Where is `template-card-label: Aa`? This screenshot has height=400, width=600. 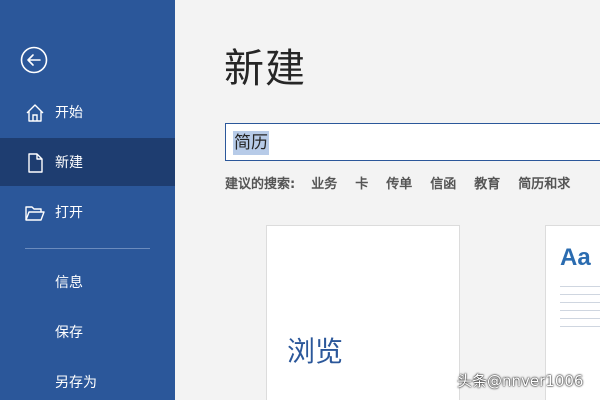
template-card-label: Aa is located at coordinates (575, 257).